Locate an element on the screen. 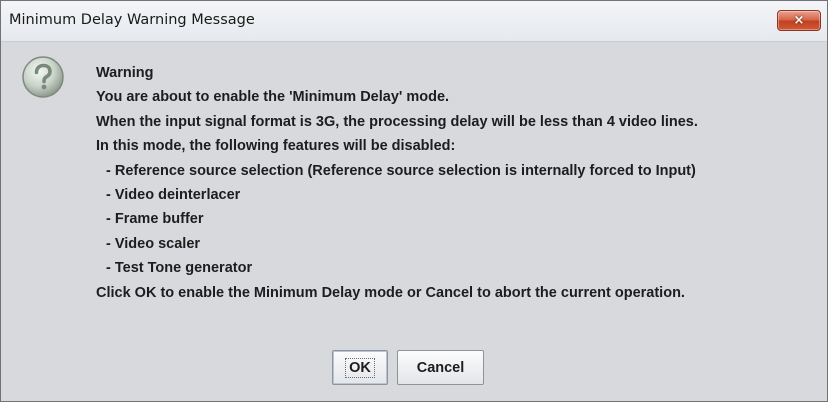  cancel-button: Cancel is located at coordinates (440, 367).